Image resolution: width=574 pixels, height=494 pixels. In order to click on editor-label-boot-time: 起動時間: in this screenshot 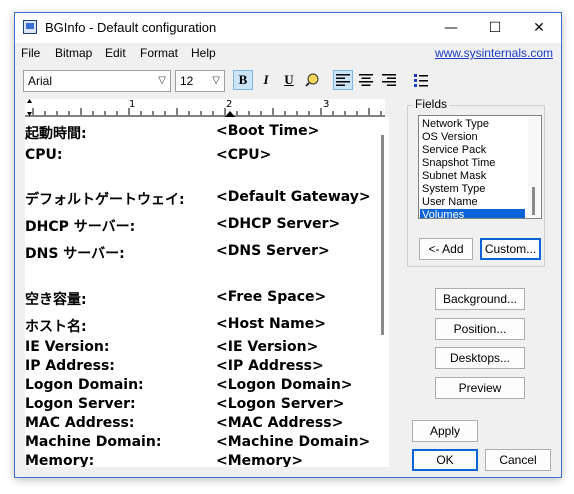, I will do `click(56, 134)`.